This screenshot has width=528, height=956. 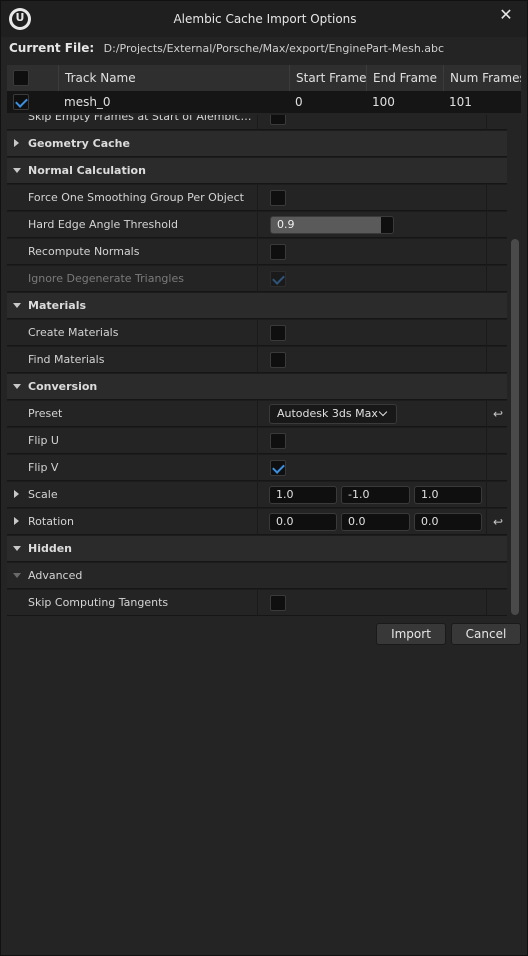 I want to click on flip-u-checkbox, so click(x=278, y=441).